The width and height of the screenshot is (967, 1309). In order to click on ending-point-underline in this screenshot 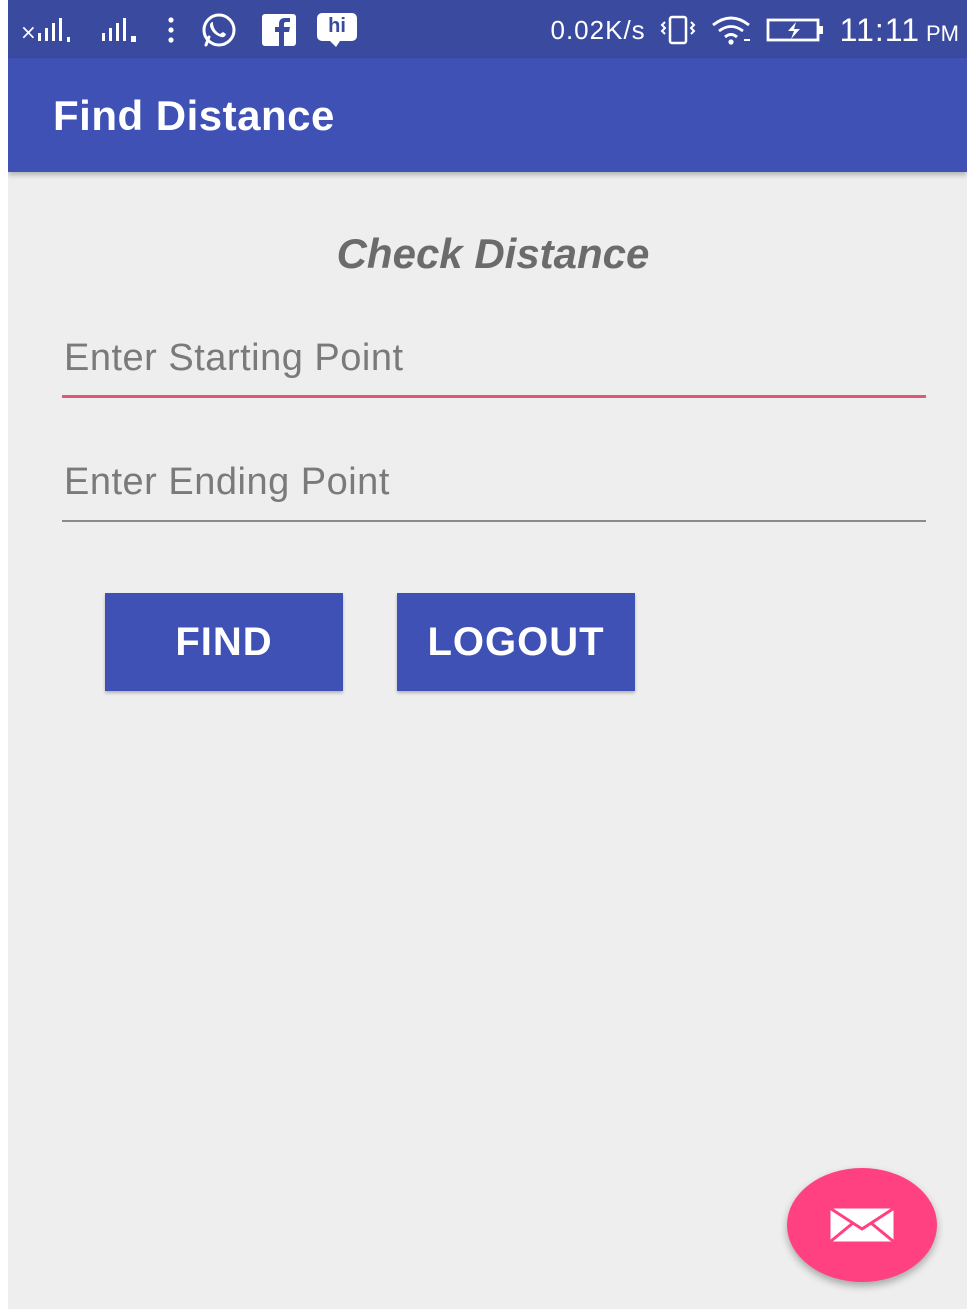, I will do `click(494, 521)`.